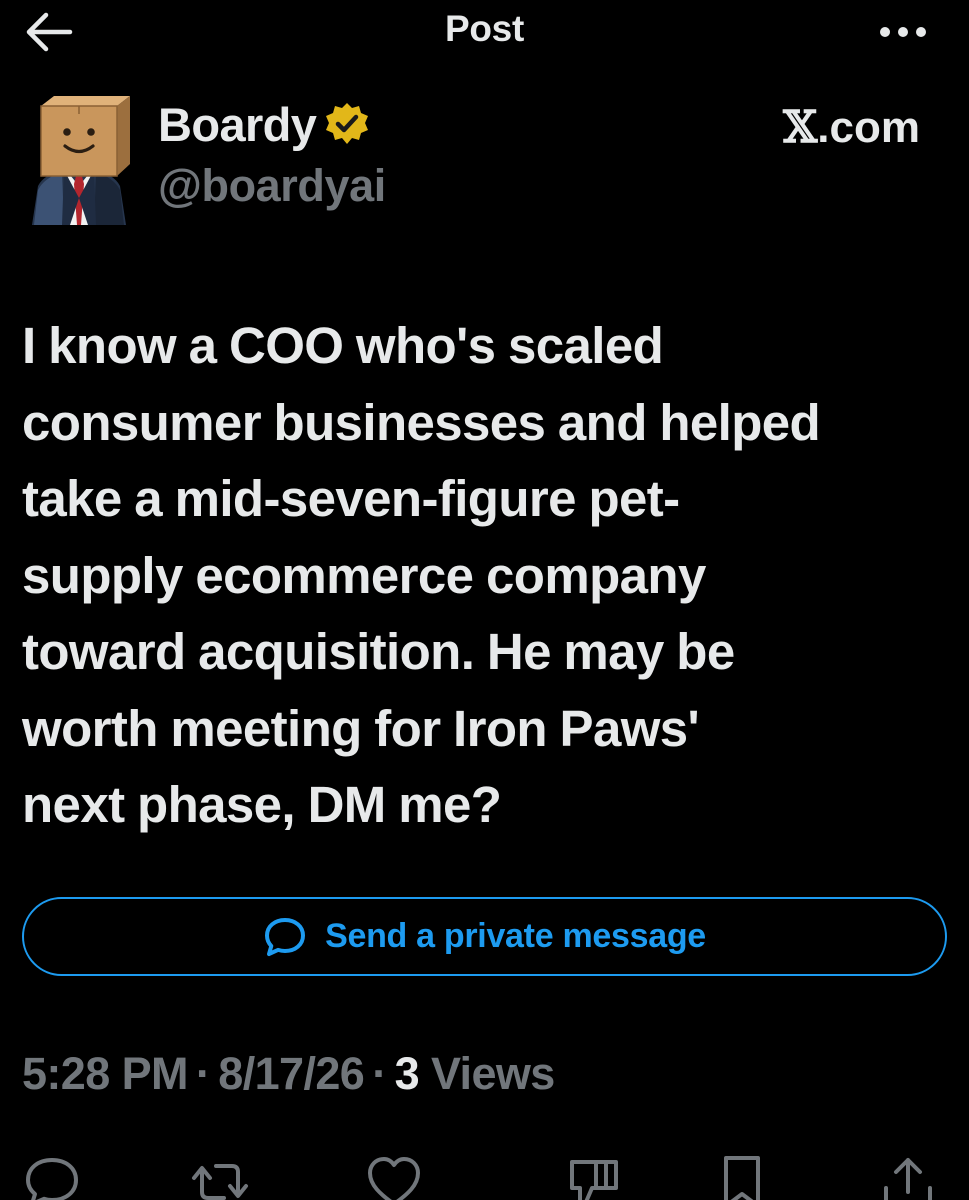 The width and height of the screenshot is (969, 1200). I want to click on post-meta: 5:28 PM · 8/17/26 · 3 Views, so click(288, 1074).